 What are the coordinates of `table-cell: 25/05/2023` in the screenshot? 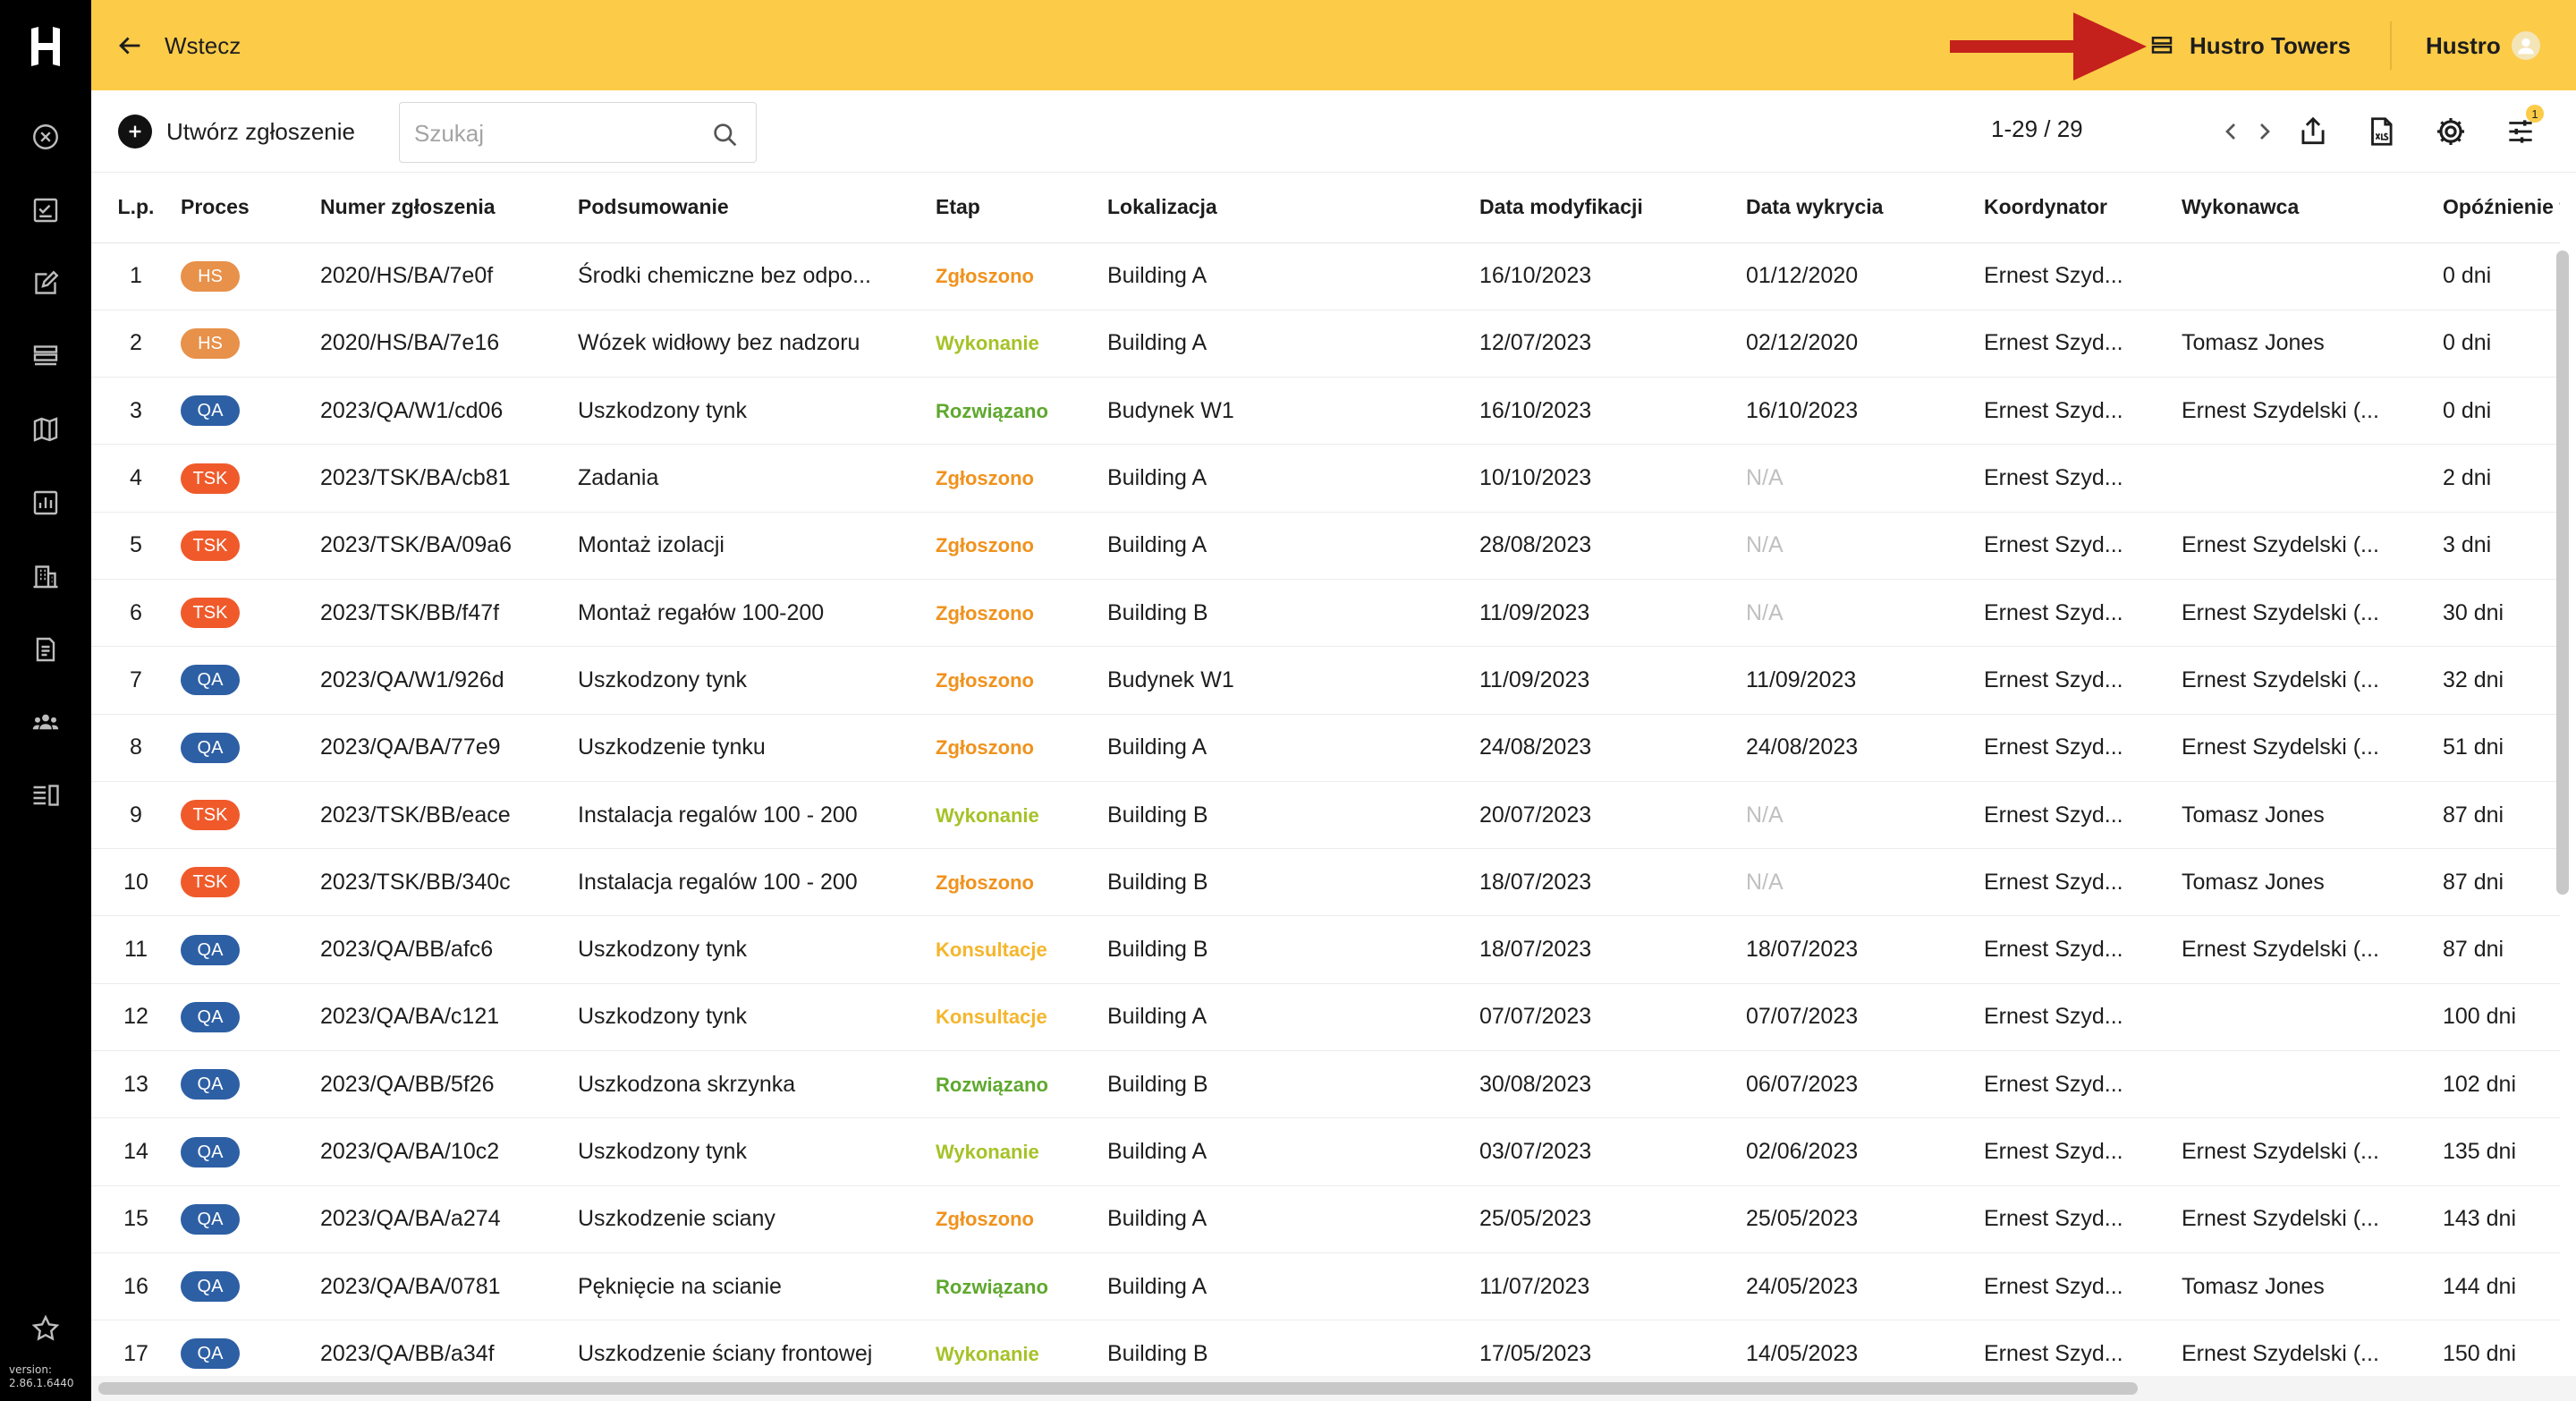 It's located at (1865, 1219).